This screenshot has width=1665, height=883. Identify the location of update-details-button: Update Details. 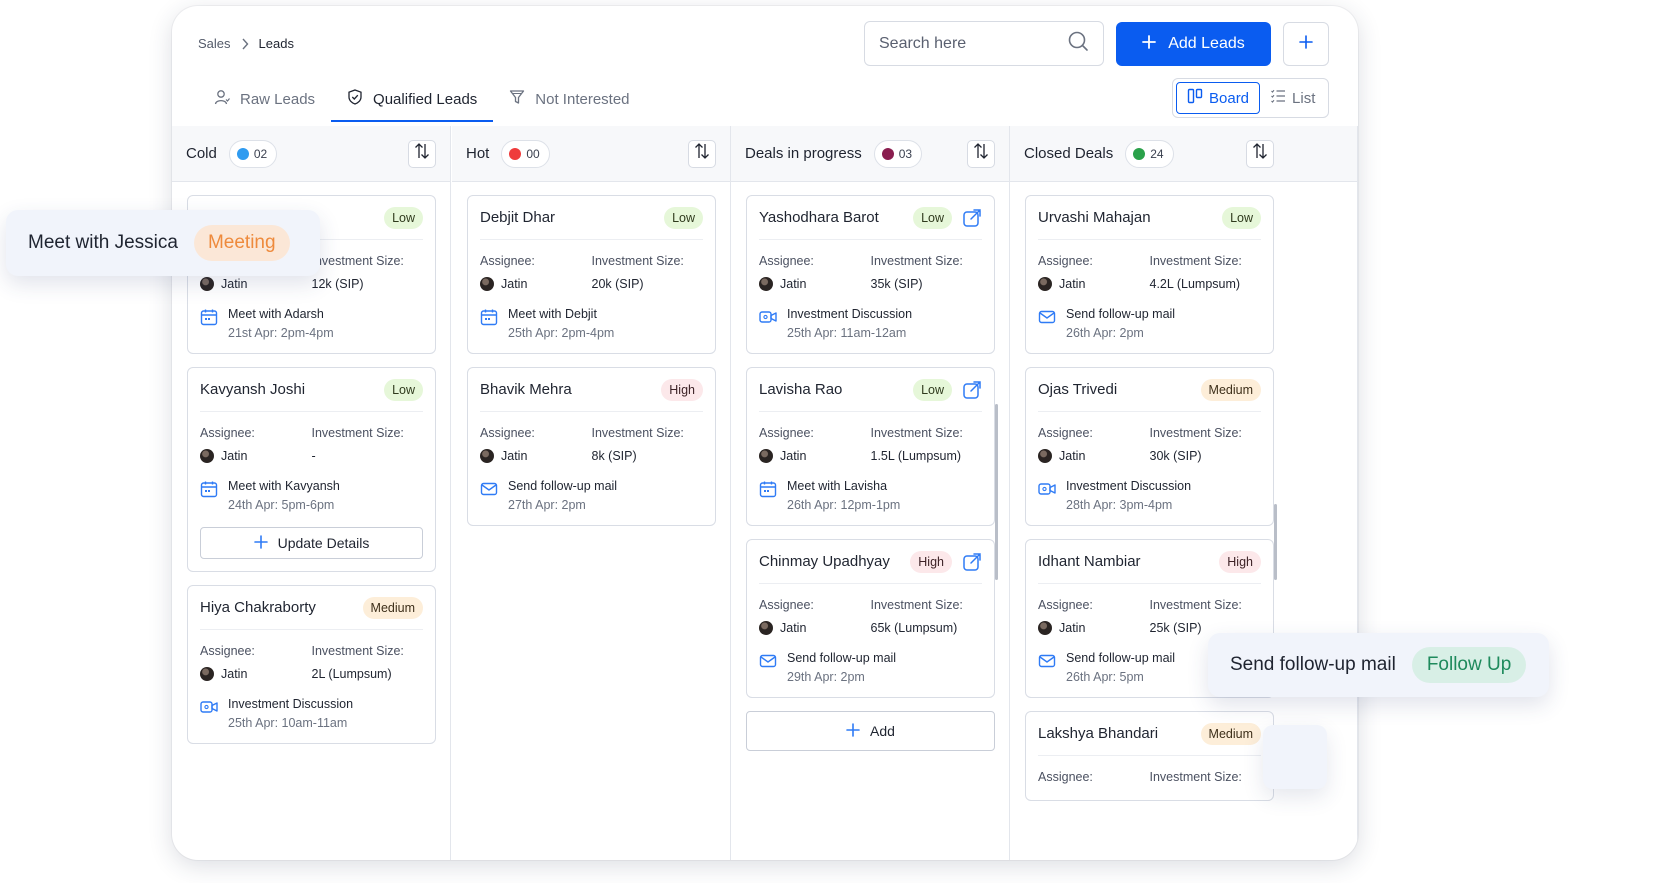
(311, 543).